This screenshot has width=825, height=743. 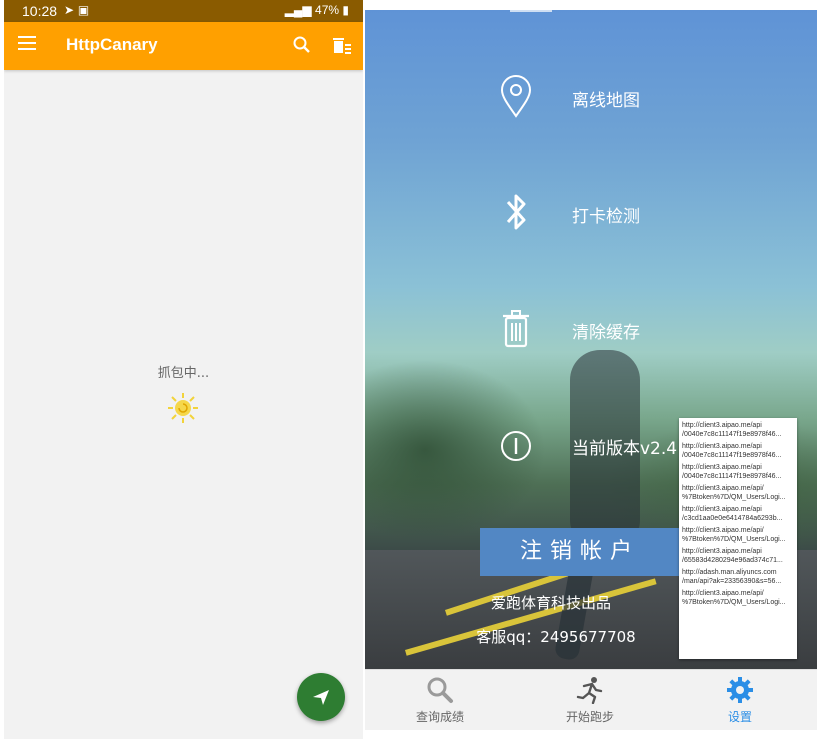 I want to click on battery-percent: 47%, so click(x=327, y=10).